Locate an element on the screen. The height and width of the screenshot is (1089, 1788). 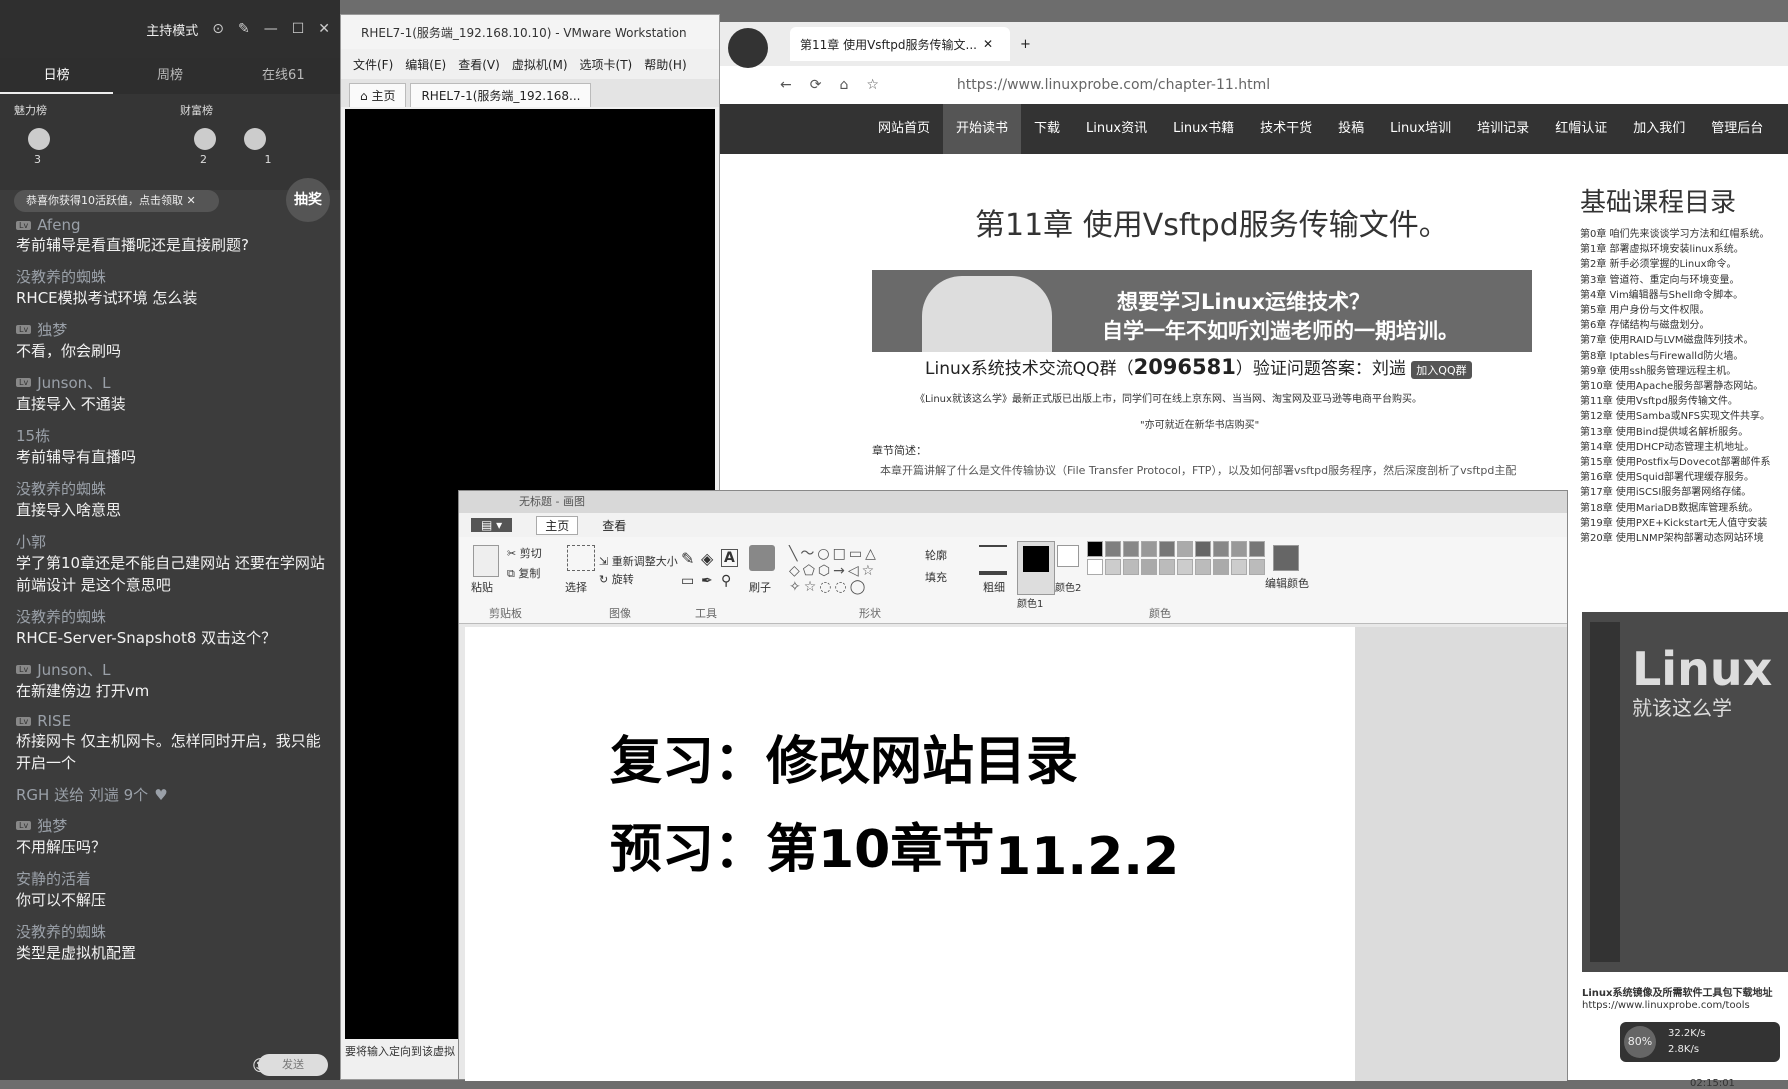
rotate-button: ↻ 旋转 is located at coordinates (616, 579).